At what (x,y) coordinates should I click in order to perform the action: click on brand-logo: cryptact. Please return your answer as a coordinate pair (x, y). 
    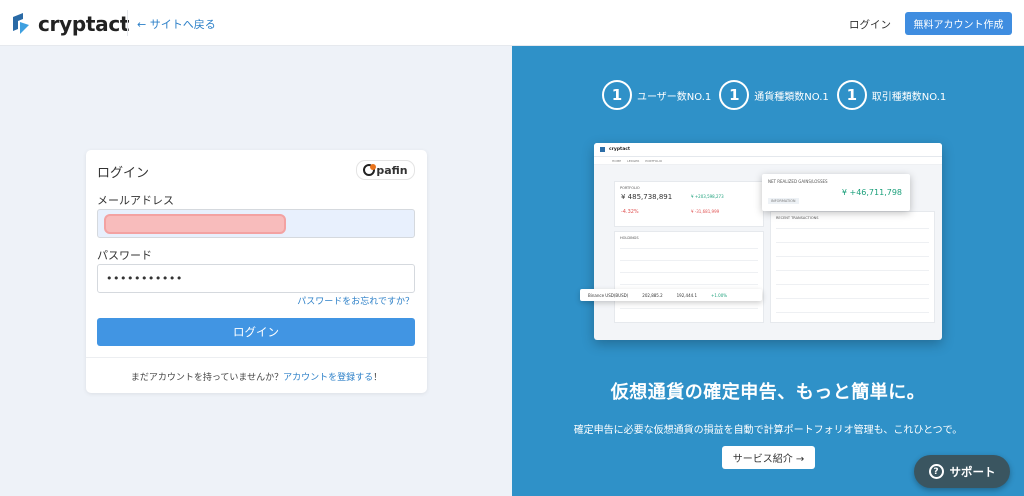
    Looking at the image, I should click on (70, 24).